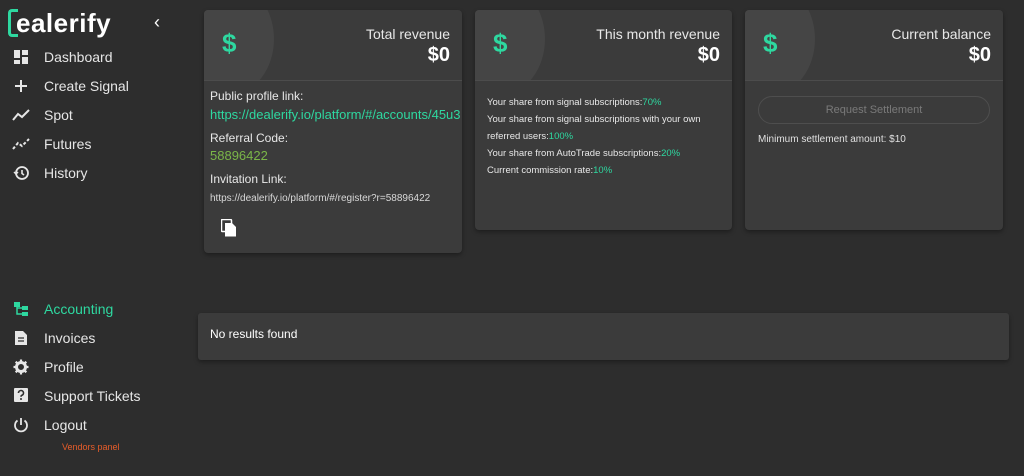  I want to click on share-value: 10%, so click(603, 170).